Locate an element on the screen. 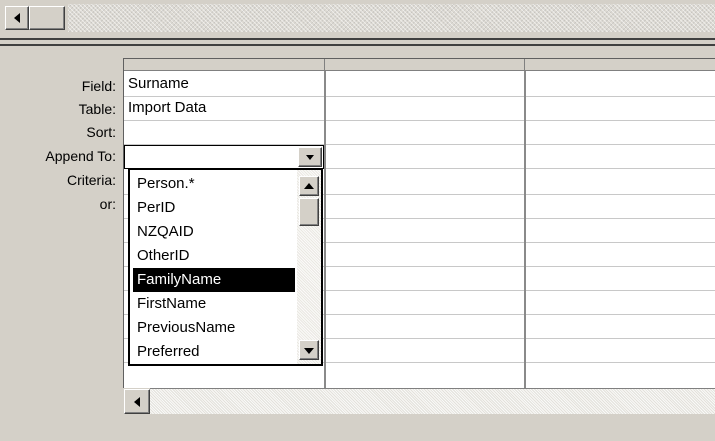 This screenshot has width=715, height=441. pane-splitter is located at coordinates (357, 42).